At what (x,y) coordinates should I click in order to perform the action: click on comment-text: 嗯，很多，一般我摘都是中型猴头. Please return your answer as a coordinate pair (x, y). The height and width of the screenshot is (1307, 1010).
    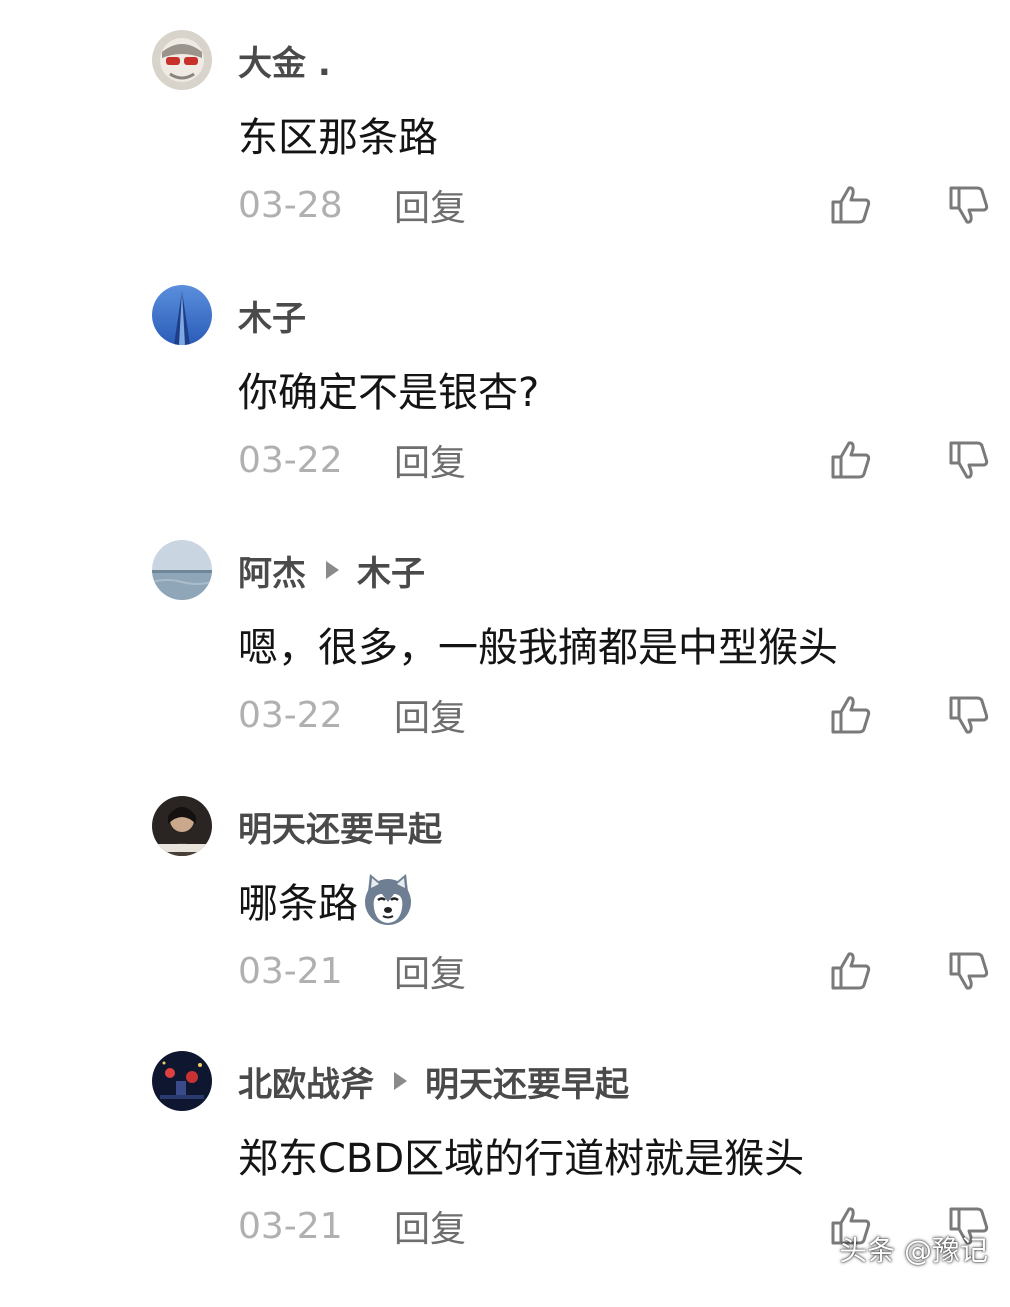
    Looking at the image, I should click on (538, 648).